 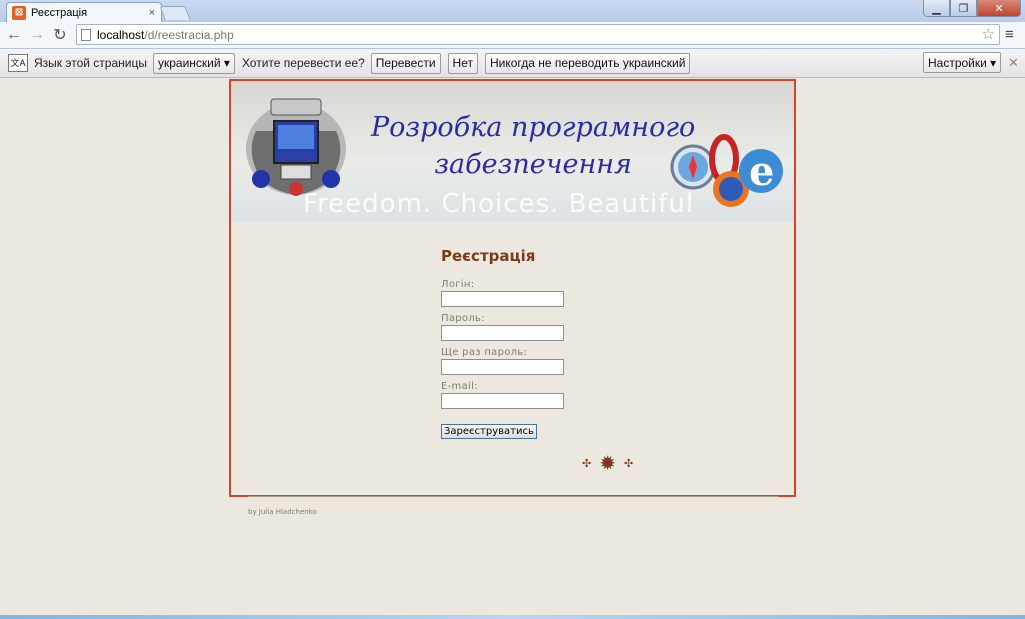 I want to click on browser-tab: ⊠ Реєстрація ×, so click(x=84, y=12).